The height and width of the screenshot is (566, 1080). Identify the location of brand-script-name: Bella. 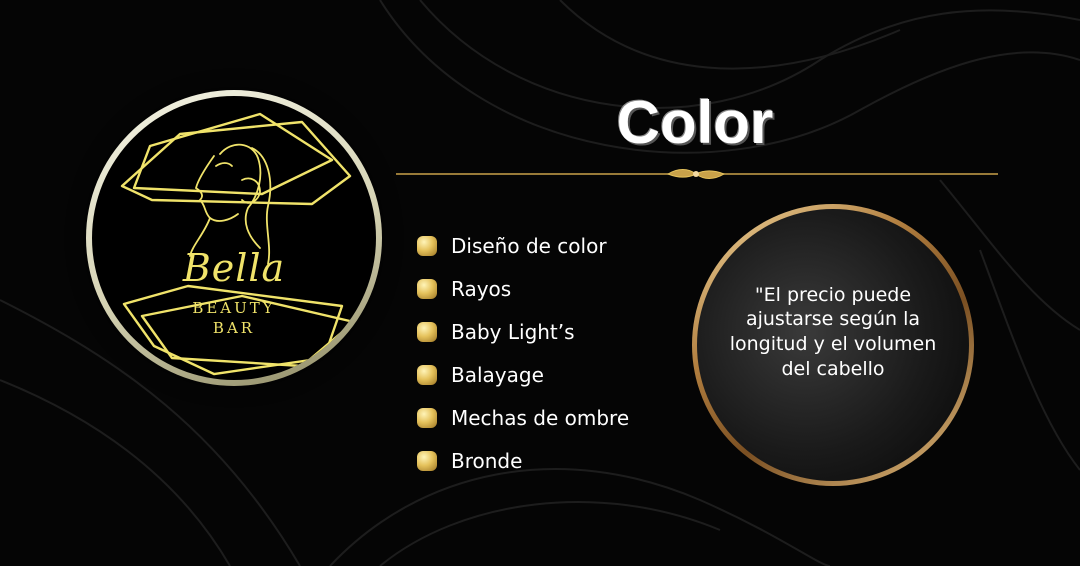
(234, 268).